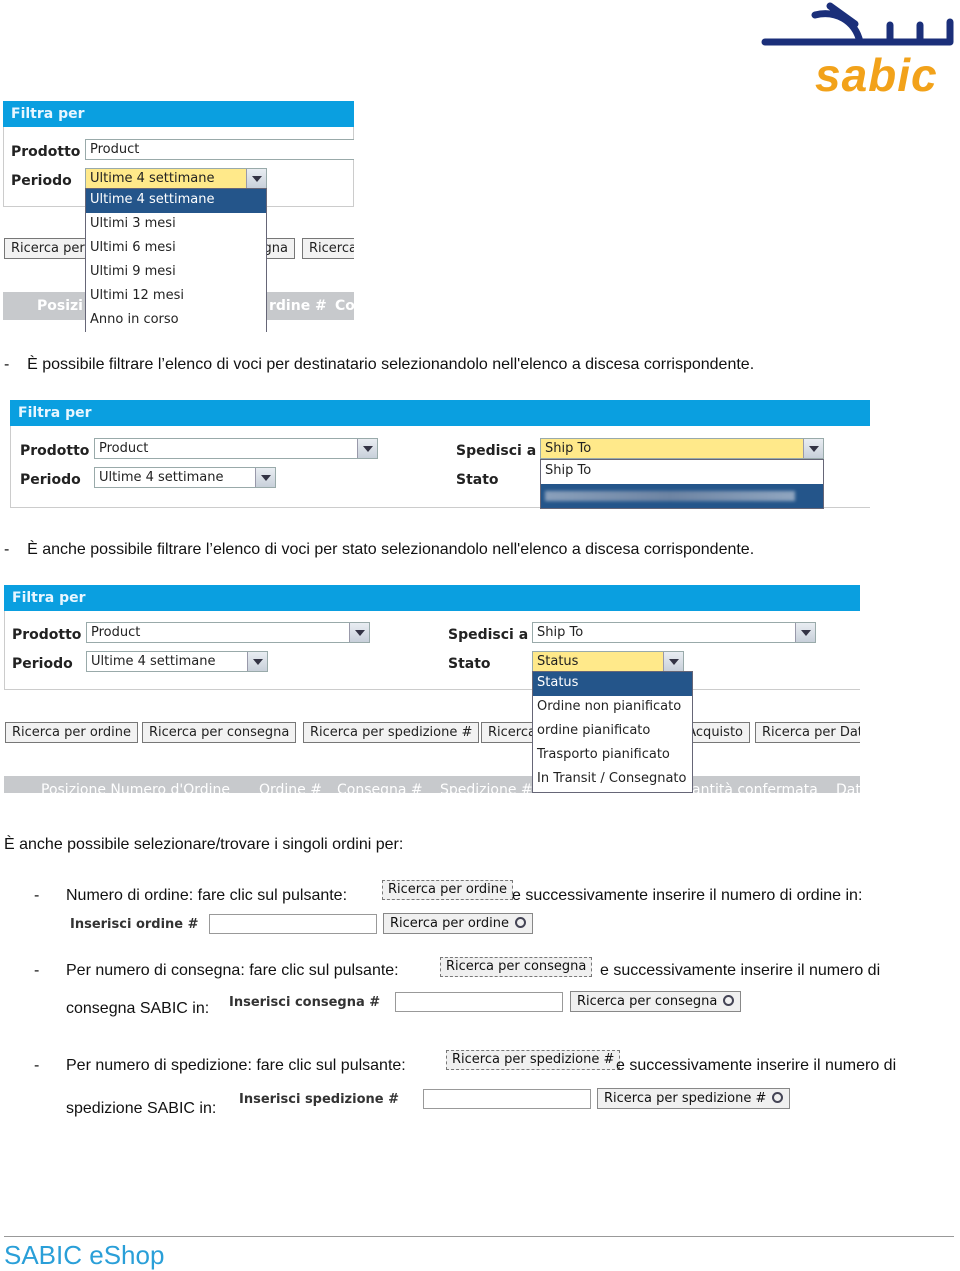 The height and width of the screenshot is (1271, 960). Describe the element at coordinates (298, 306) in the screenshot. I see `column-header: rdine #` at that location.